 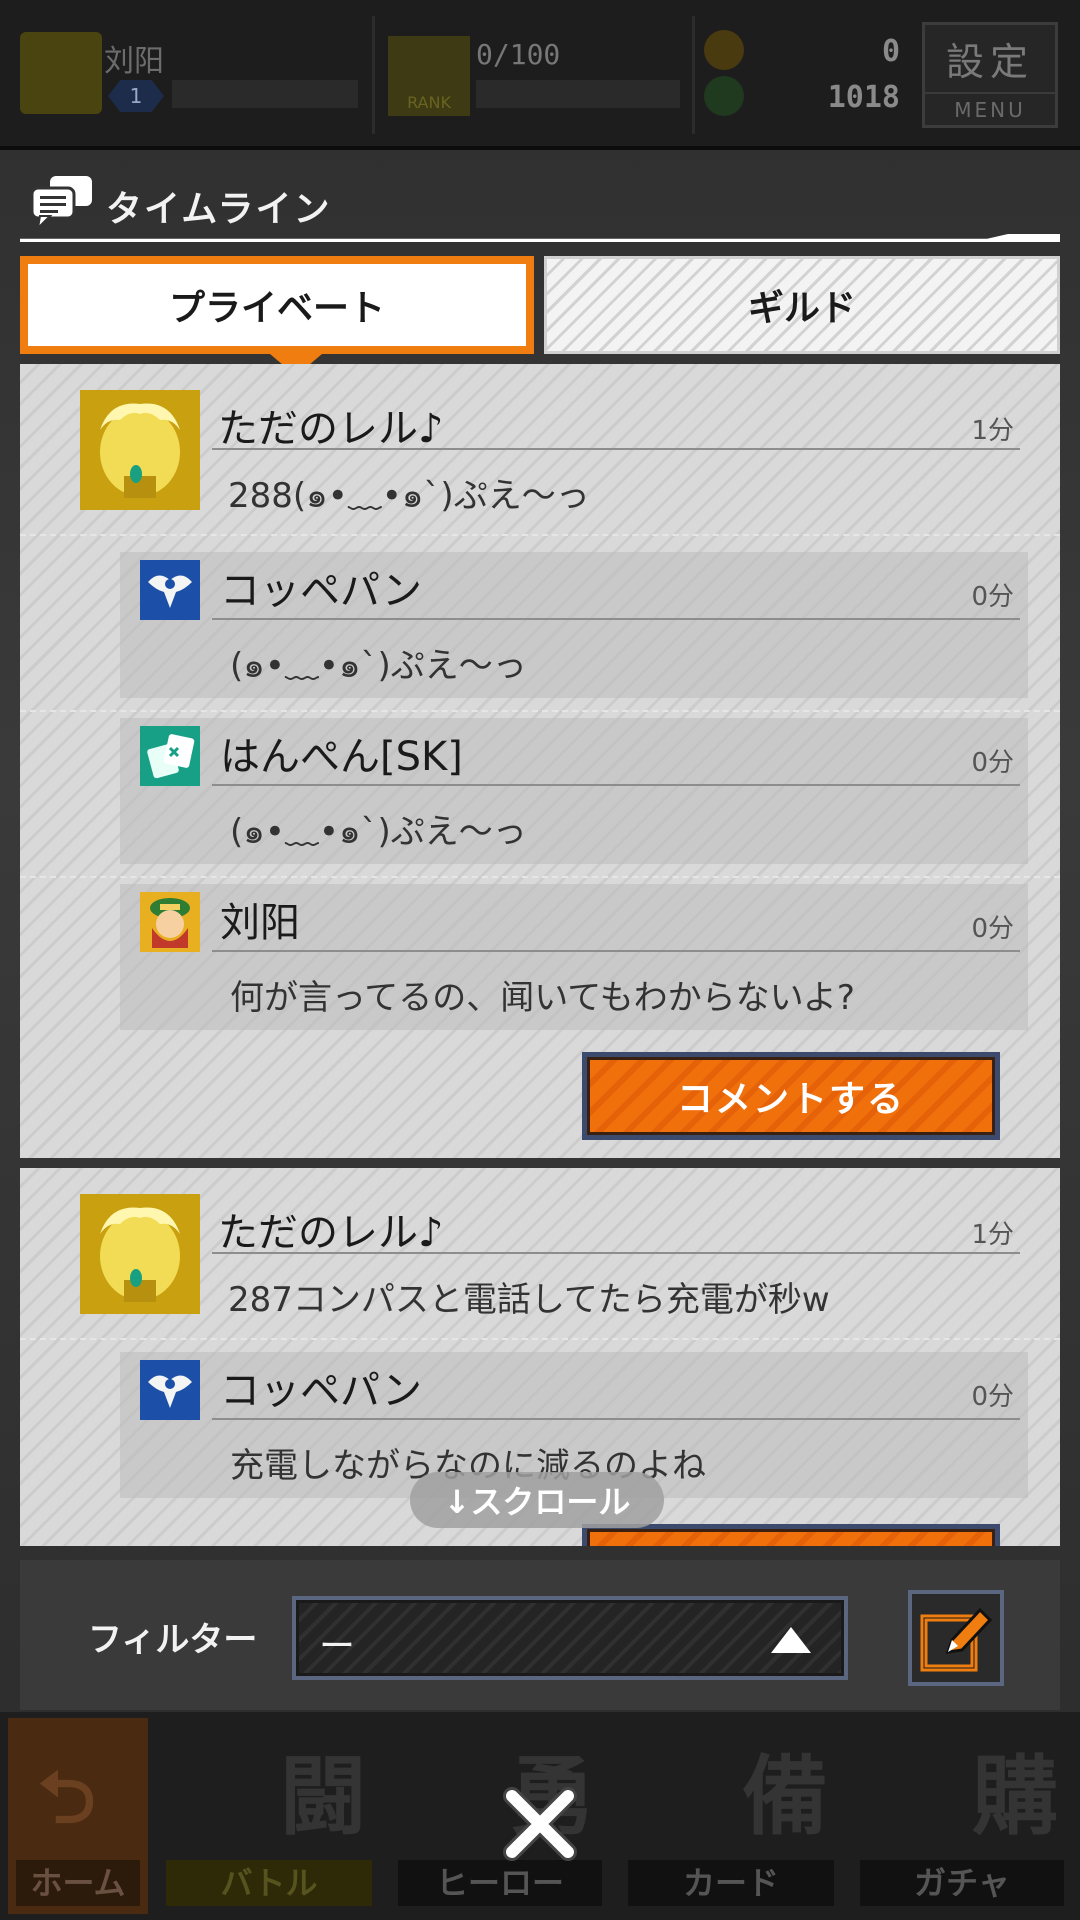 What do you see at coordinates (890, 51) in the screenshot?
I see `currency-1-value: 0` at bounding box center [890, 51].